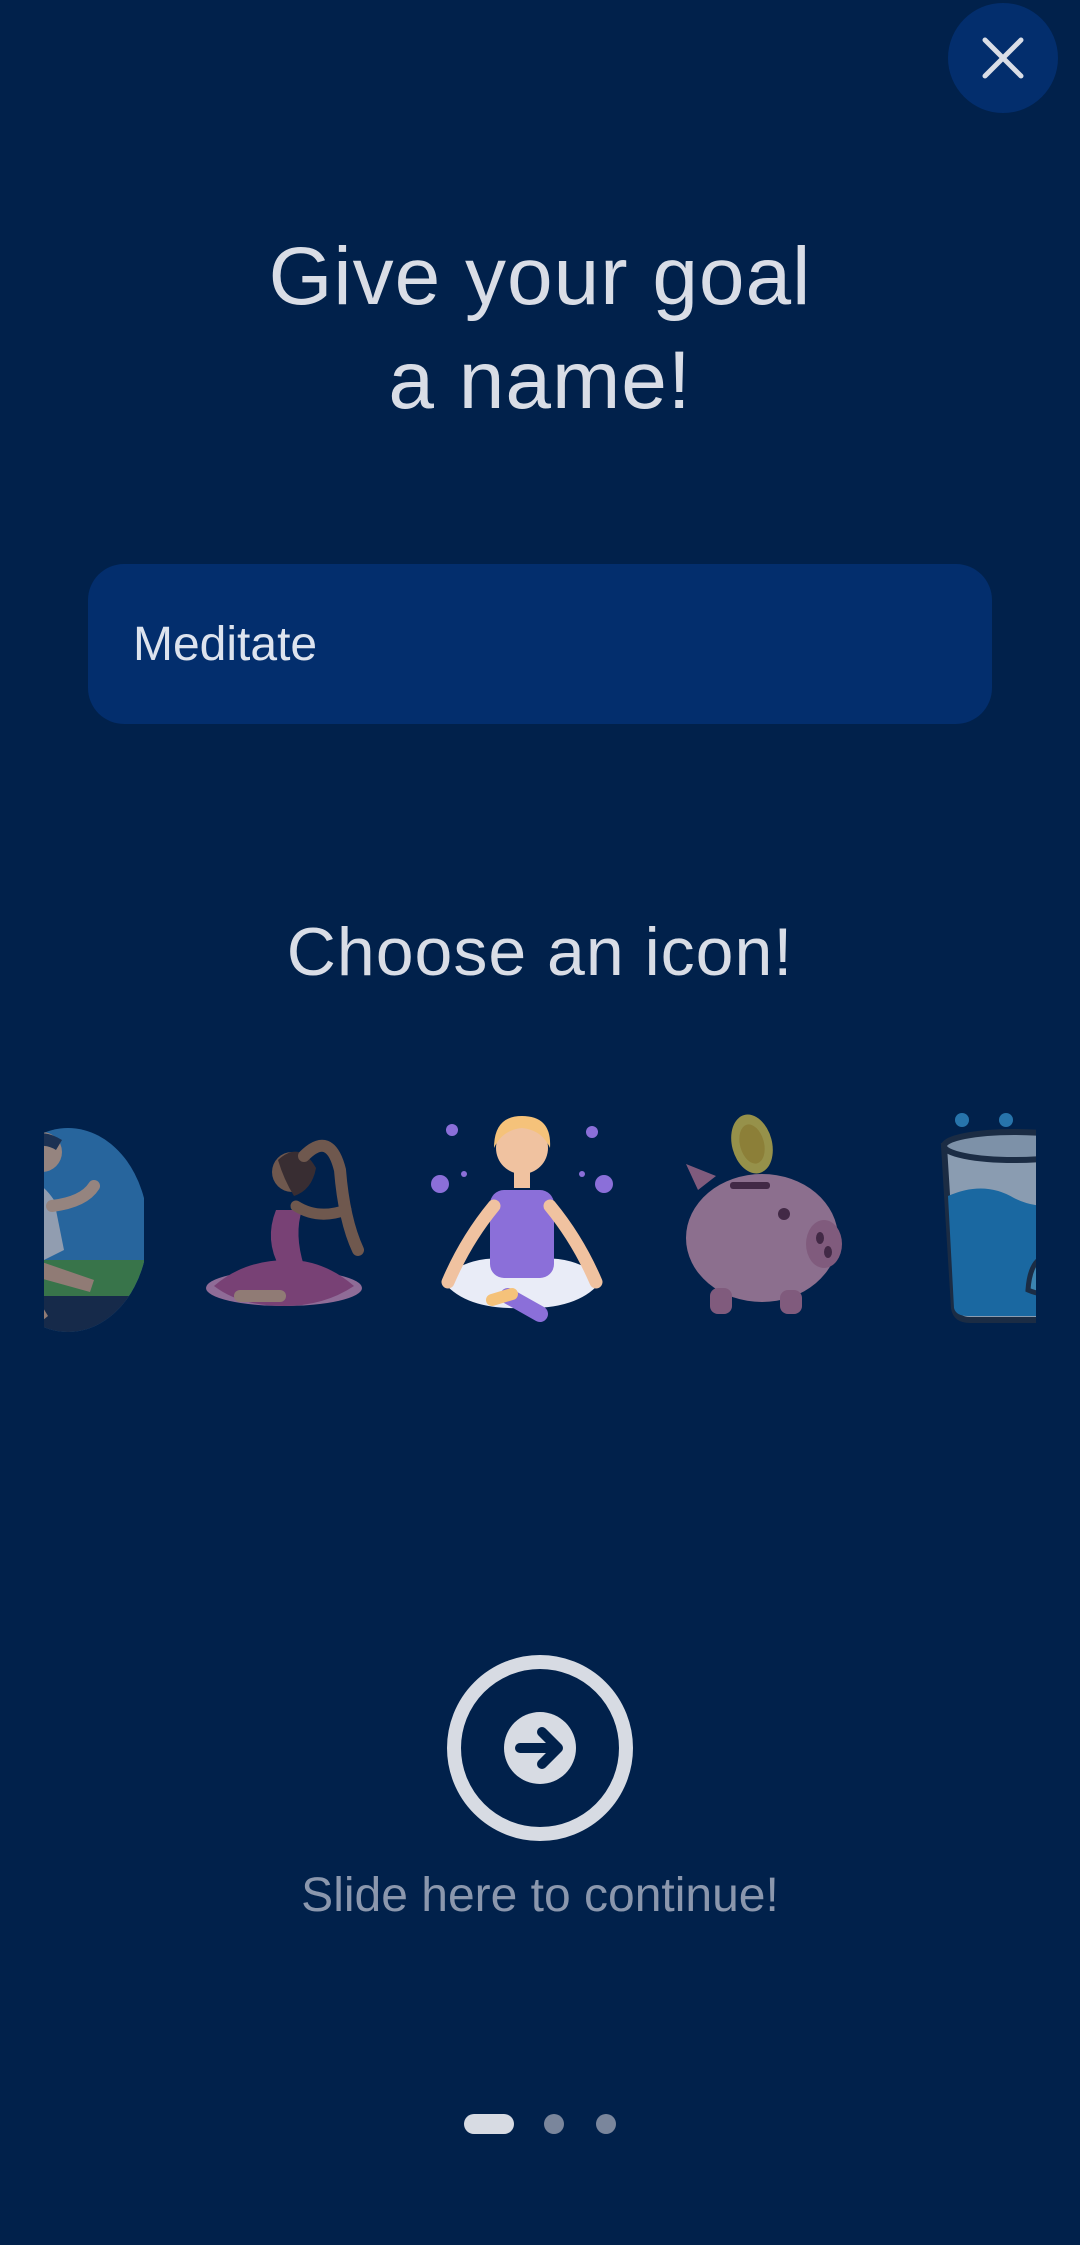 The height and width of the screenshot is (2245, 1080). What do you see at coordinates (985, 1230) in the screenshot?
I see `water-glass-icon` at bounding box center [985, 1230].